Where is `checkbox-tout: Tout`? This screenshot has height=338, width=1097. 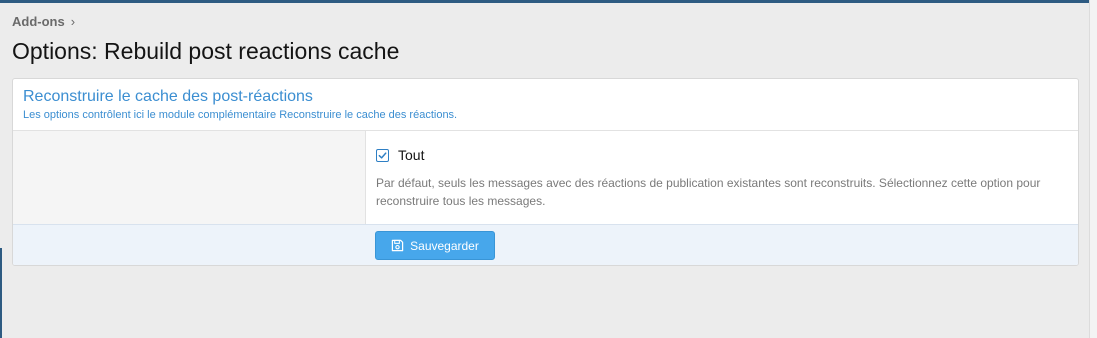 checkbox-tout: Tout is located at coordinates (722, 155).